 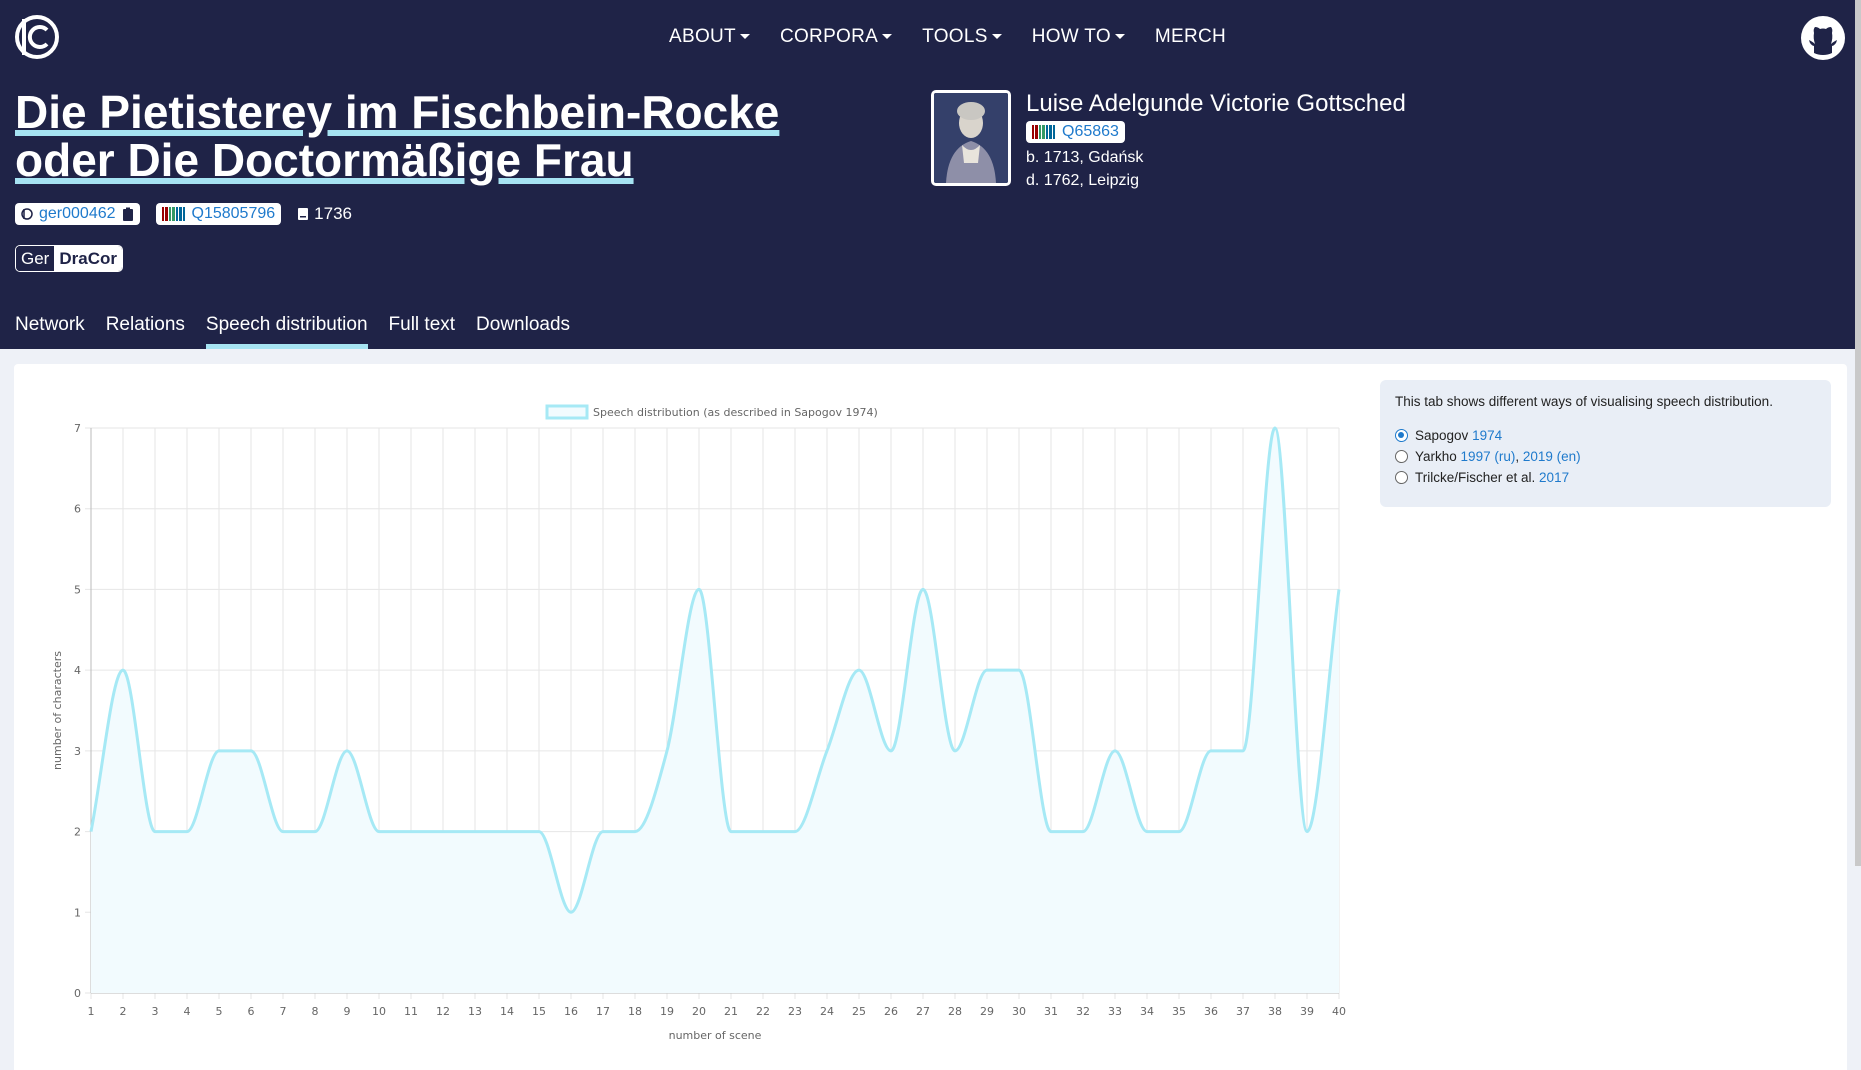 I want to click on author-death: d. 1762, Leipzig, so click(x=1082, y=180).